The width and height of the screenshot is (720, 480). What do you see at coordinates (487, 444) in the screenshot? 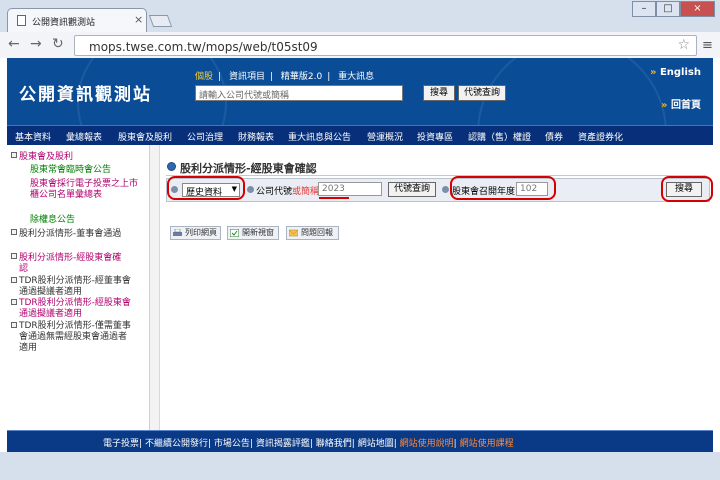
I see `footer-link-site-course: 網站使用課程` at bounding box center [487, 444].